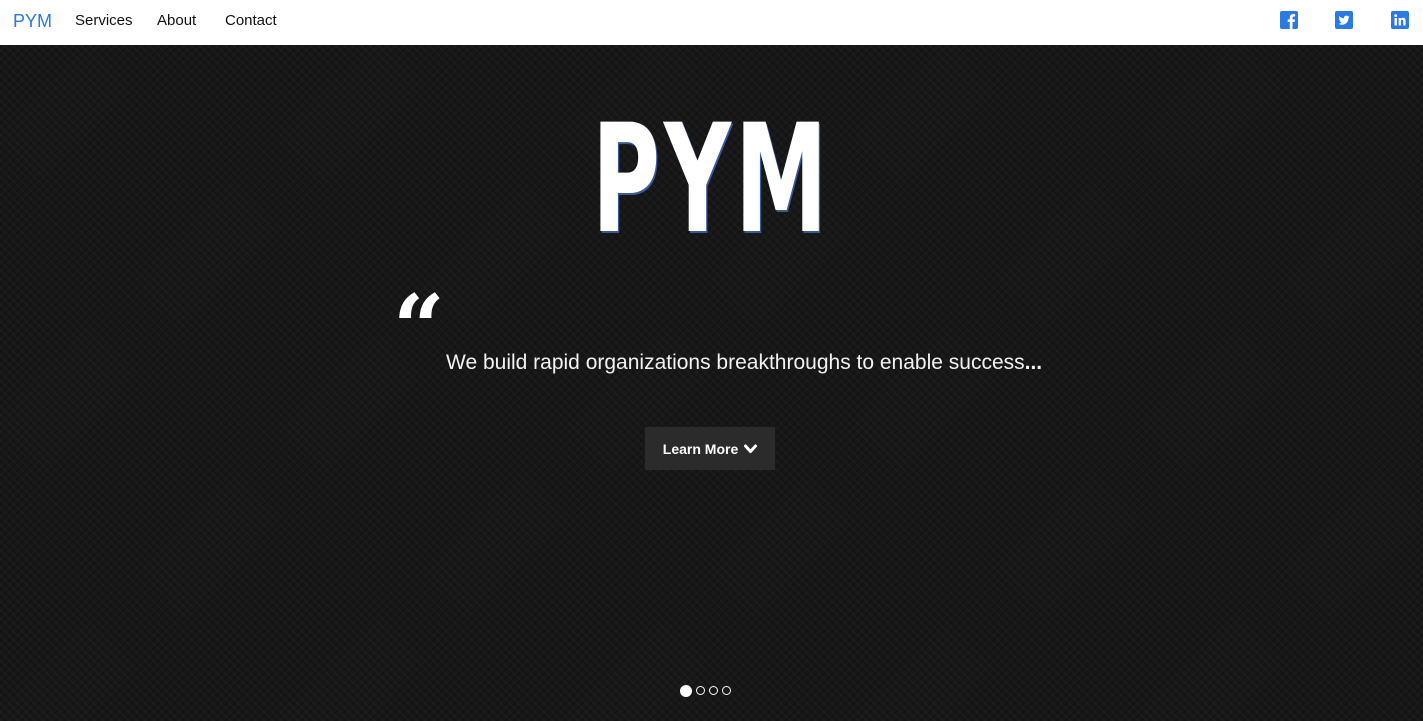 Image resolution: width=1423 pixels, height=721 pixels. I want to click on chevron-down-icon, so click(751, 449).